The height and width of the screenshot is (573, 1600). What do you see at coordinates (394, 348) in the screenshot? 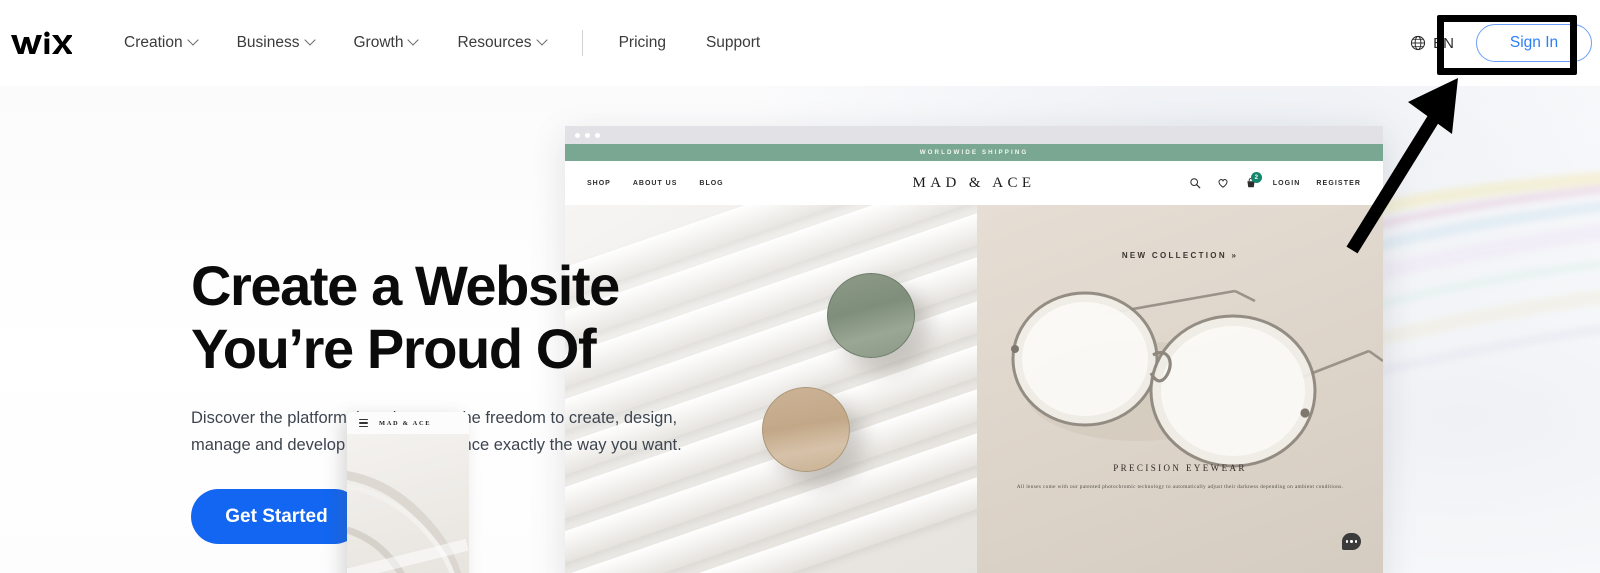
I see `headline-line-2: You’re Proud Of` at bounding box center [394, 348].